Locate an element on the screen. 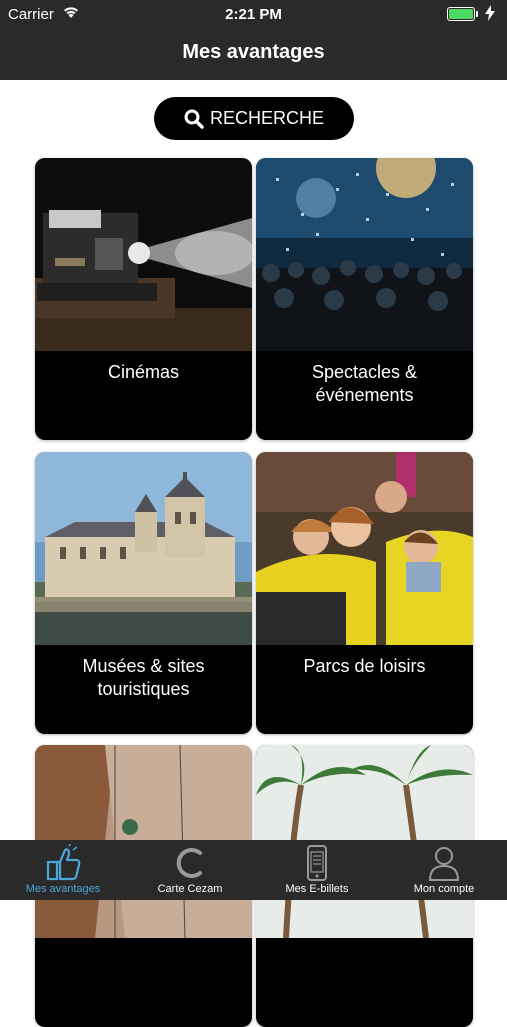 The width and height of the screenshot is (507, 1027). tab-mes-avantages: Mes avantages is located at coordinates (63, 870).